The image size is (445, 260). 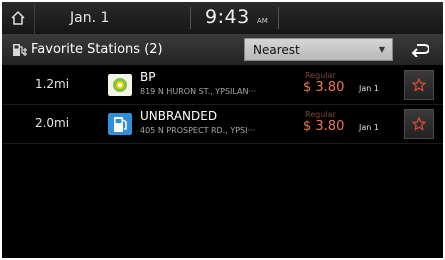 I want to click on station-name: UNBRANDED, so click(x=179, y=116).